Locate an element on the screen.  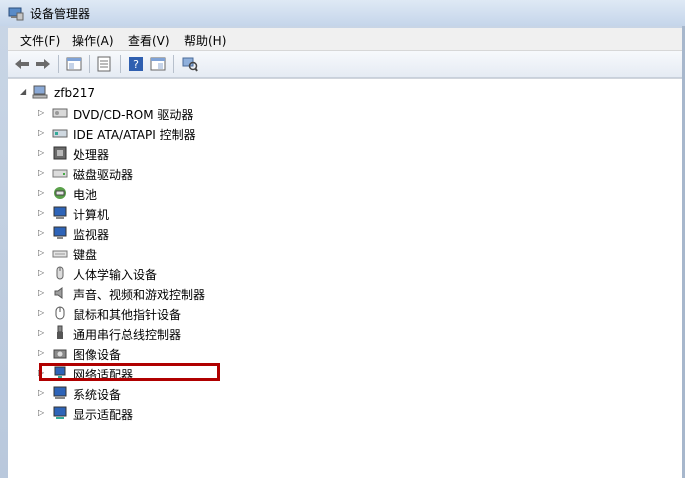
computer-icon is located at coordinates (60, 212).